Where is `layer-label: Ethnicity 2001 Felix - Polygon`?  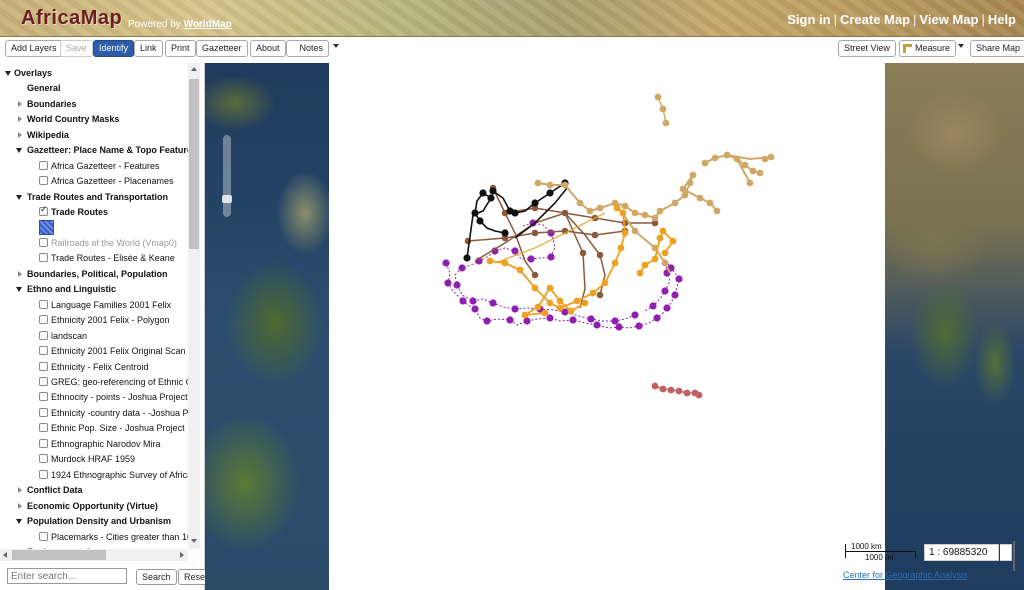
layer-label: Ethnicity 2001 Felix - Polygon is located at coordinates (110, 320).